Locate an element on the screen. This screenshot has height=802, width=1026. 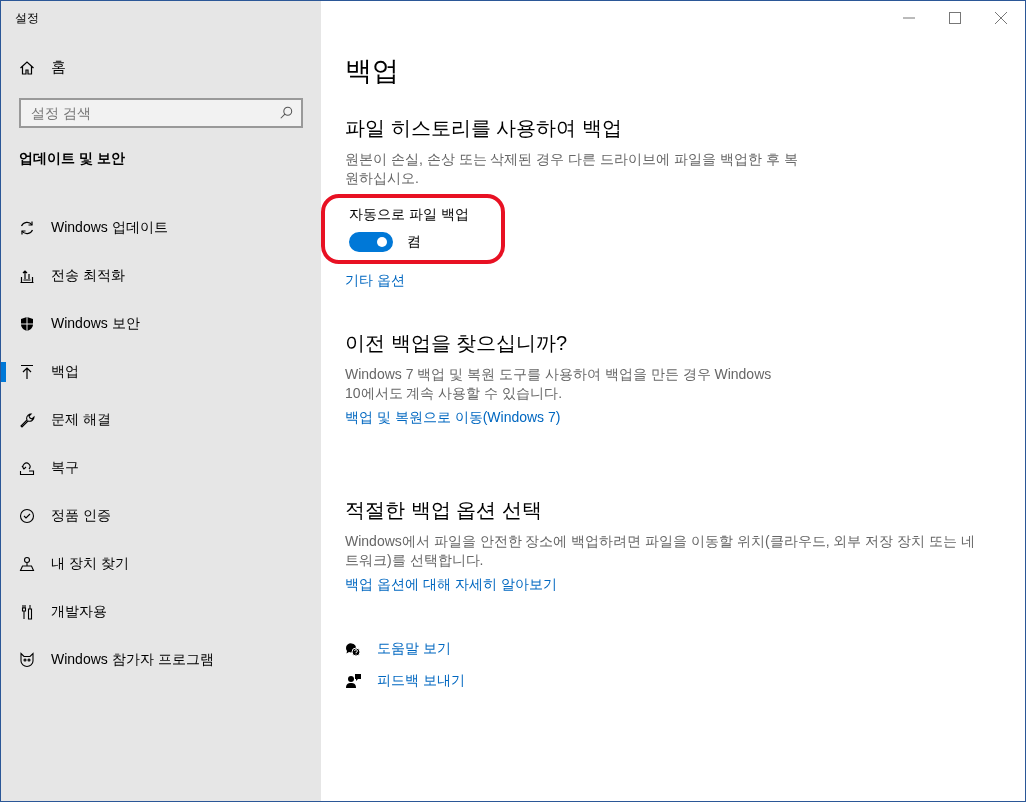
section-heading: 적절한 백업 옵션 선택 is located at coordinates (444, 510).